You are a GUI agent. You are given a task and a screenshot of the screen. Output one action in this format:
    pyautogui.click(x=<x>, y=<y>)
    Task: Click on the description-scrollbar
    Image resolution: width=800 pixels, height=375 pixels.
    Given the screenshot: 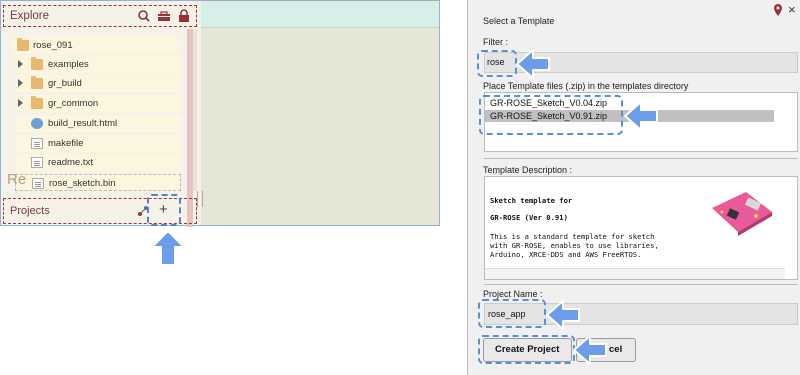 What is the action you would take?
    pyautogui.click(x=635, y=273)
    